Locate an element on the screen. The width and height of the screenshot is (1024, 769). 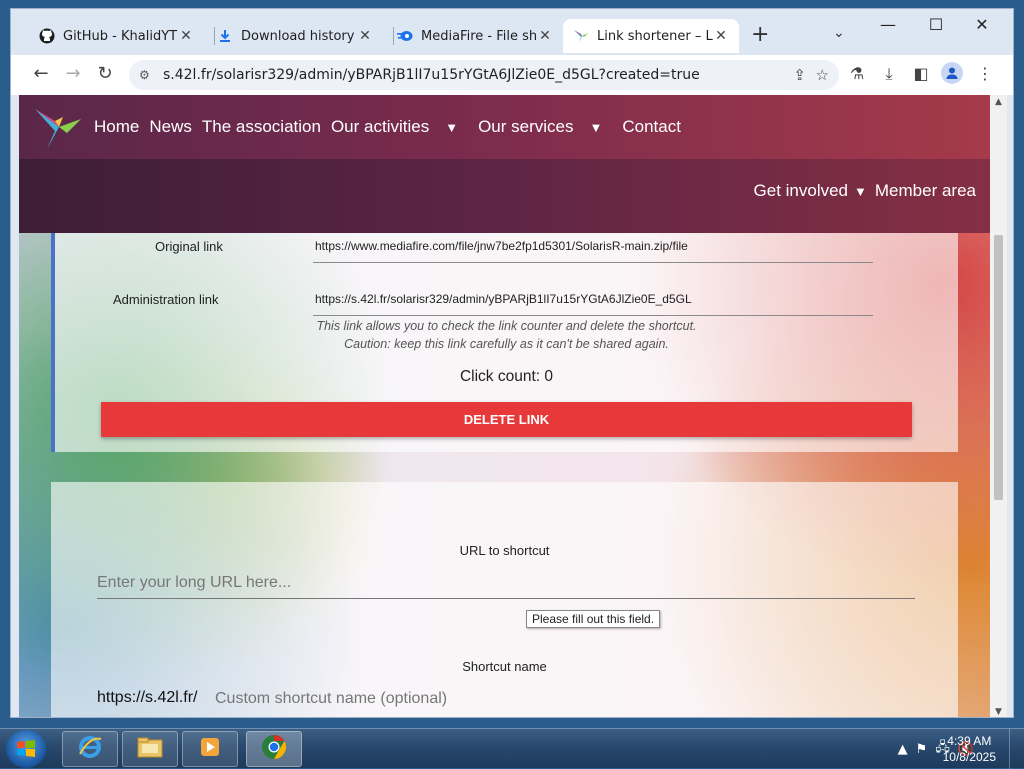
omnibox-actions: ⇪ ☆ is located at coordinates (811, 75).